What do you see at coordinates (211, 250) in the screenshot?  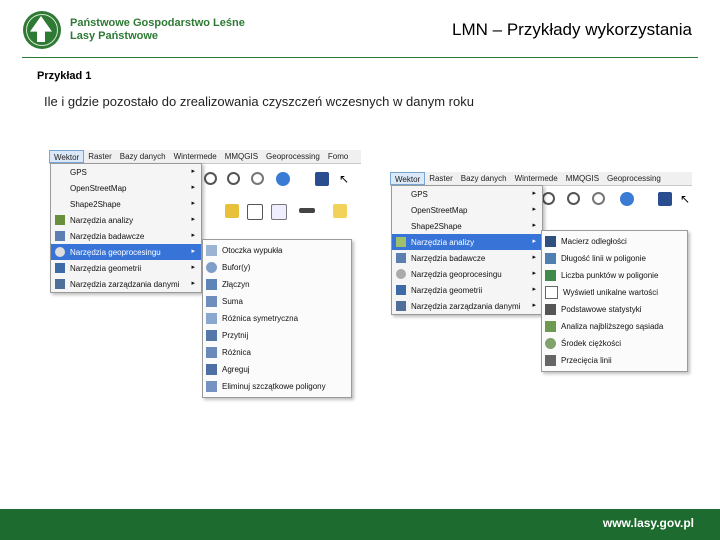 I see `convex-hull-icon` at bounding box center [211, 250].